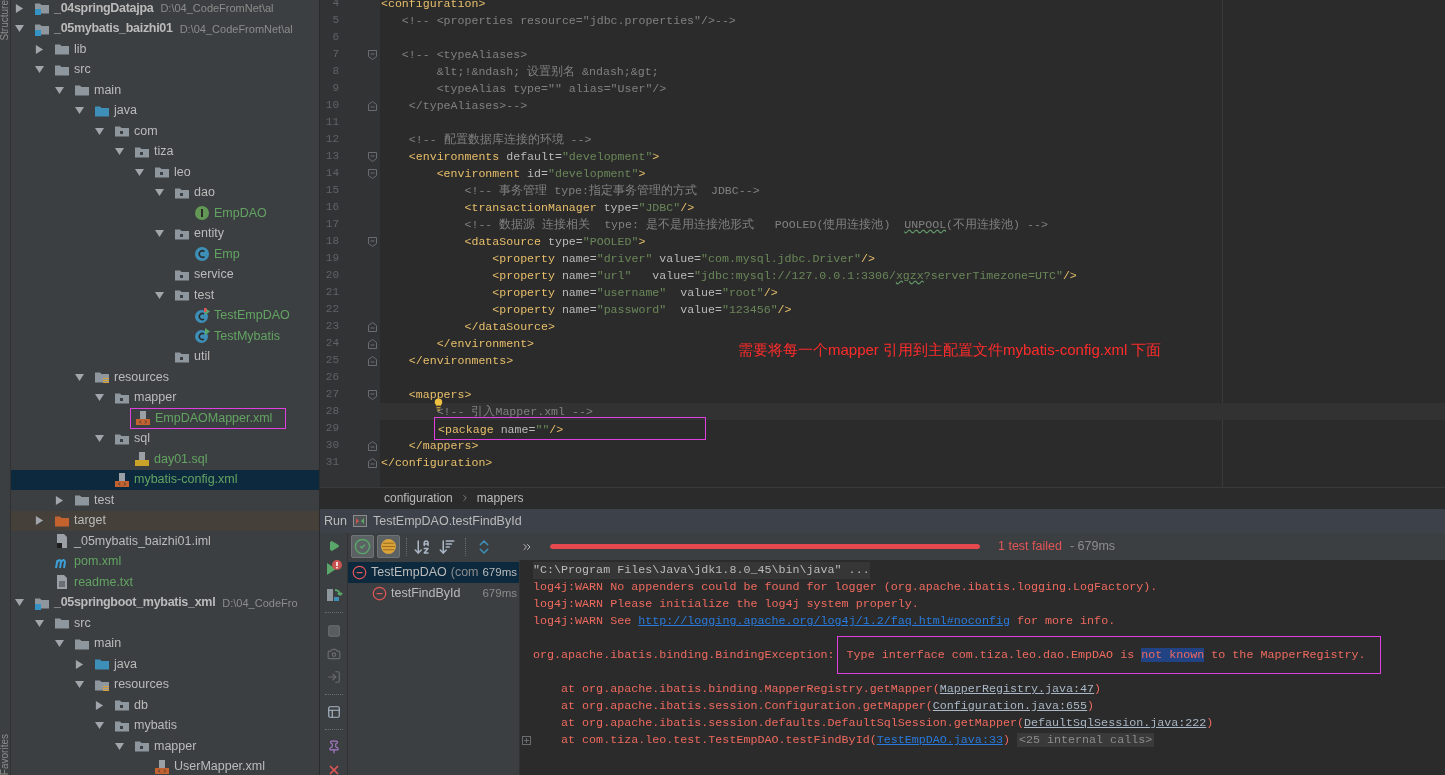 The width and height of the screenshot is (1445, 775). What do you see at coordinates (202, 254) in the screenshot?
I see `class-icon` at bounding box center [202, 254].